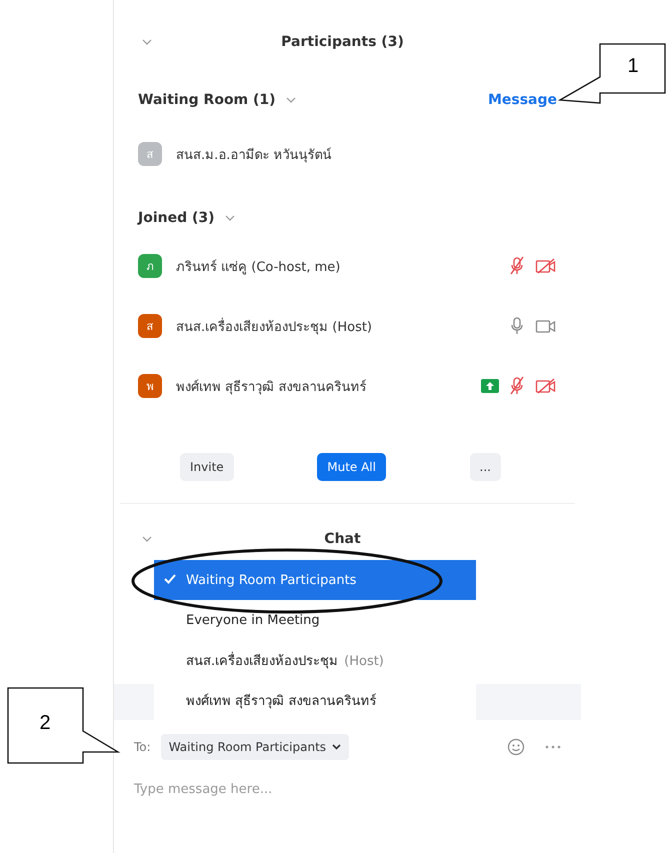  I want to click on recipient-option: Waiting Room Participants, so click(315, 580).